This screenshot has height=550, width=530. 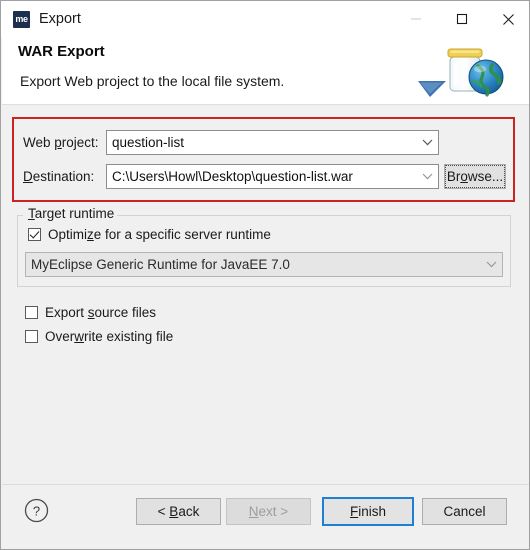 I want to click on finish-button-label: Finish, so click(x=367, y=511).